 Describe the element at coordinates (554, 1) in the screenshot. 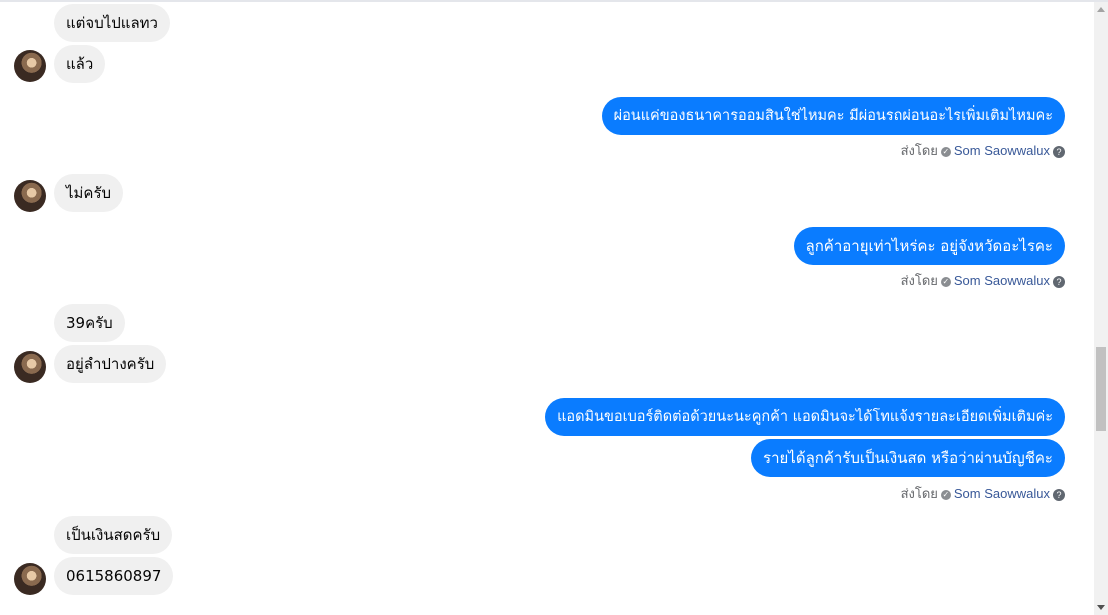

I see `top-border` at that location.